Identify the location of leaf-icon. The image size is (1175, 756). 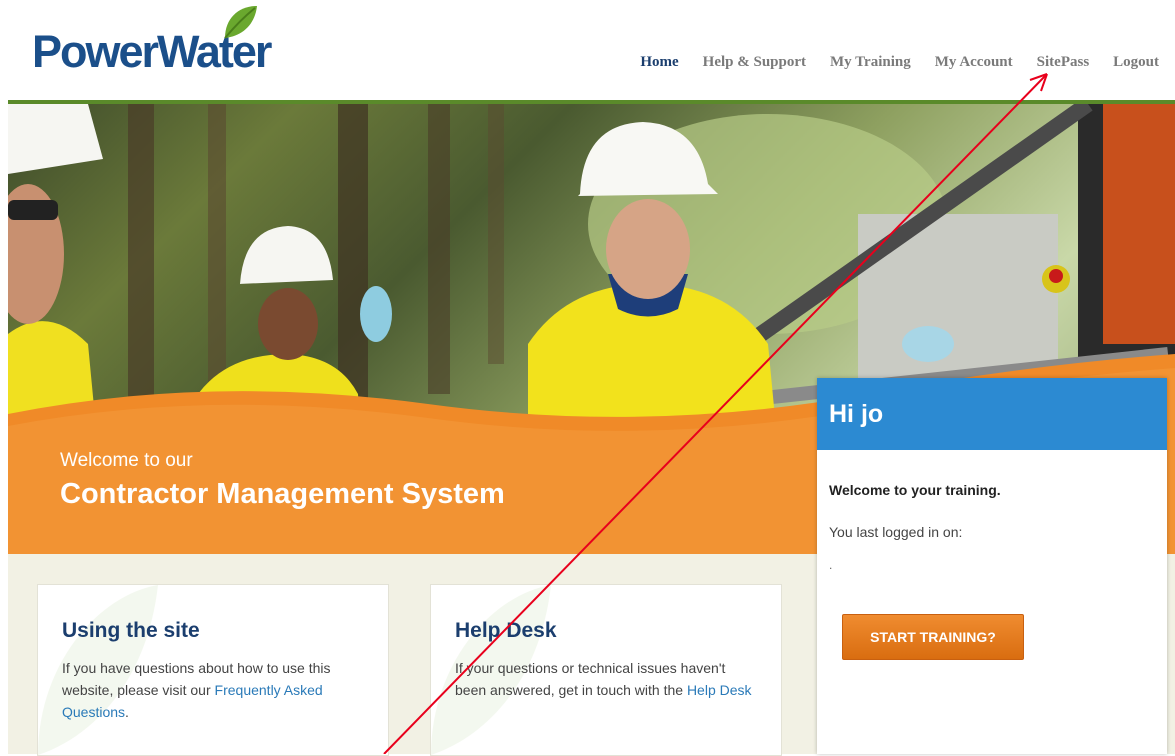
(240, 22).